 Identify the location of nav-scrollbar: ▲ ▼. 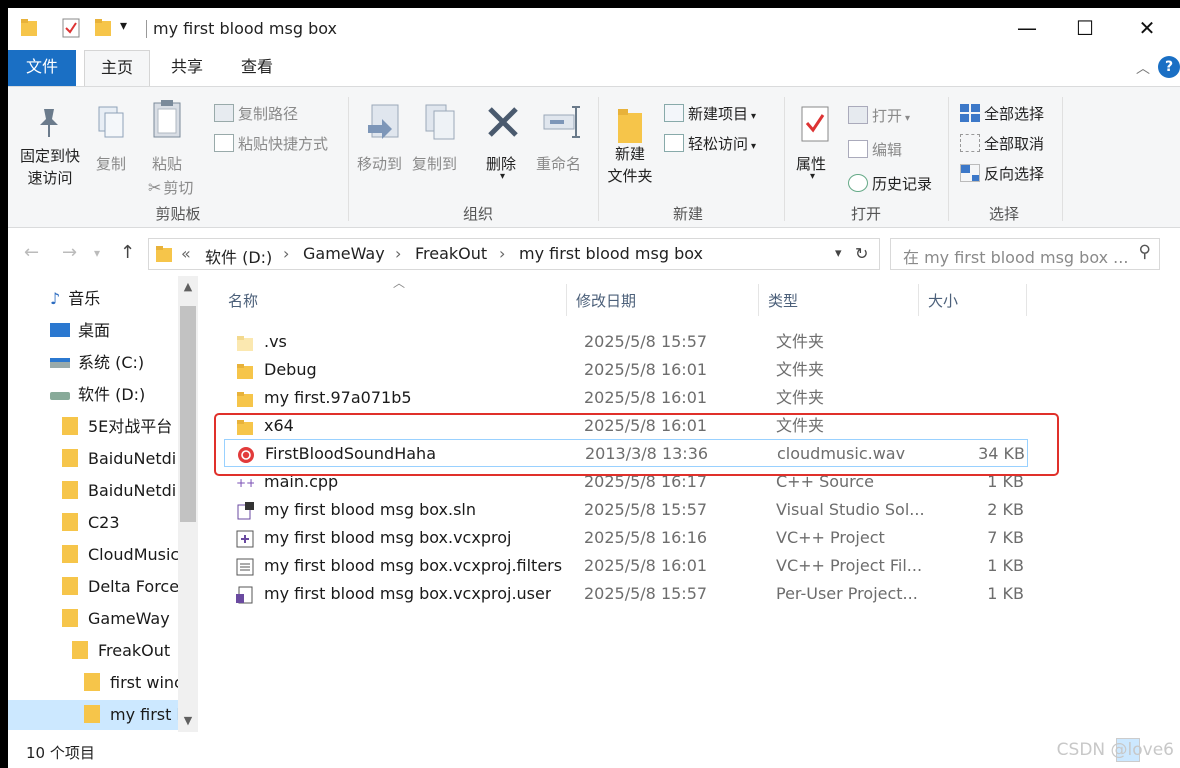
(188, 504).